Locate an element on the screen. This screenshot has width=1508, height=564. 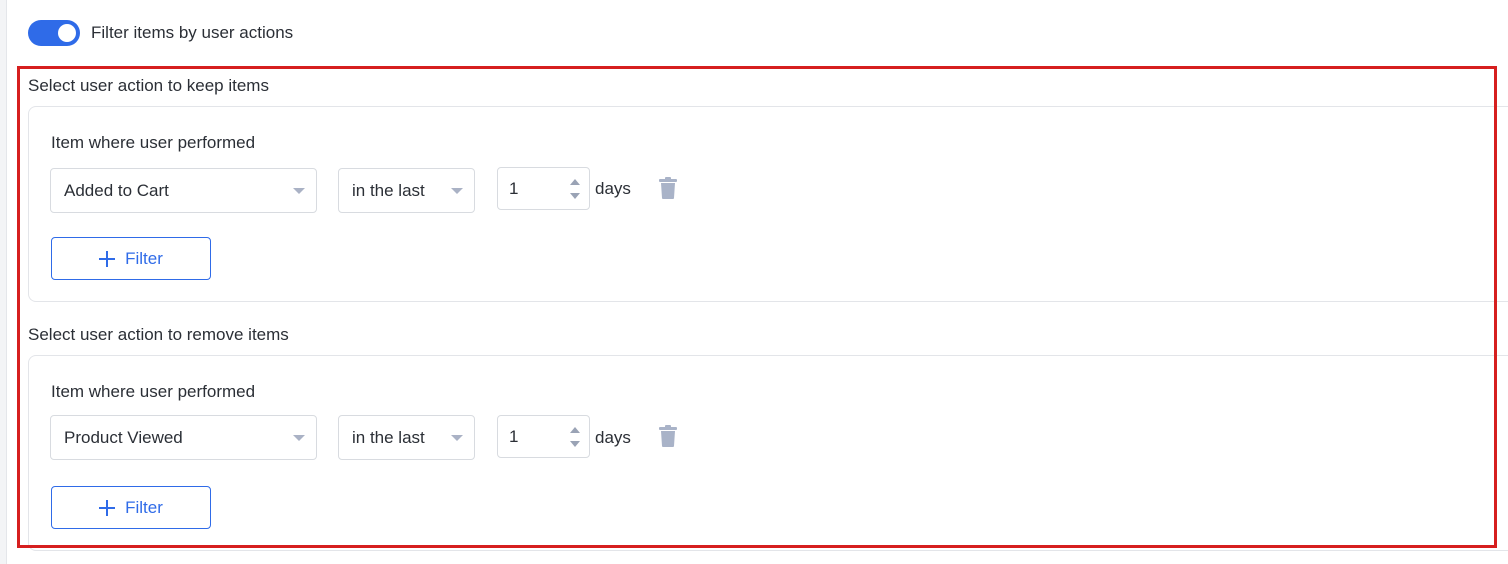
keep-timeframe-select: in the last is located at coordinates (406, 190).